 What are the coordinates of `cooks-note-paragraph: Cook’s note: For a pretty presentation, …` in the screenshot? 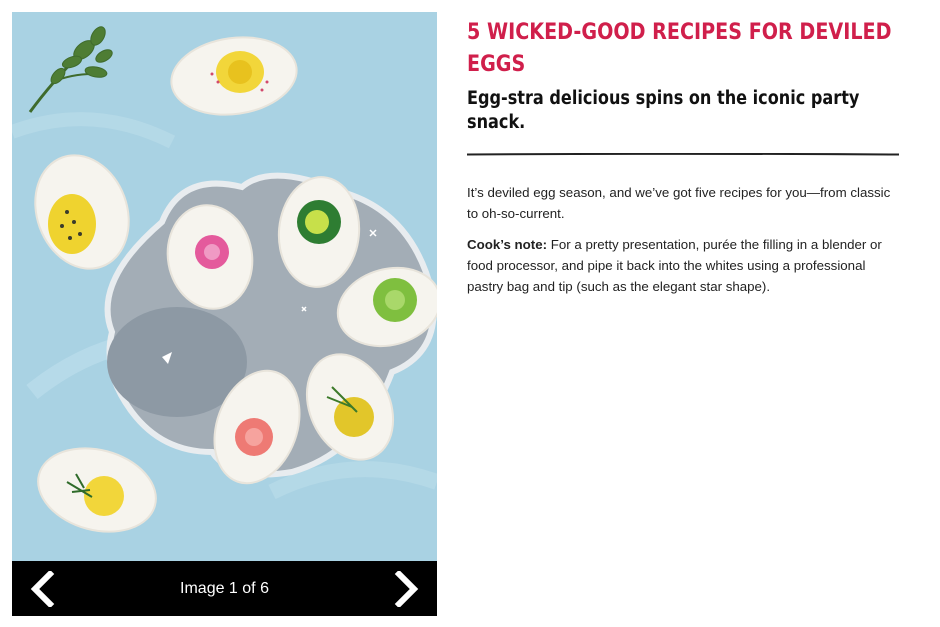 It's located at (683, 265).